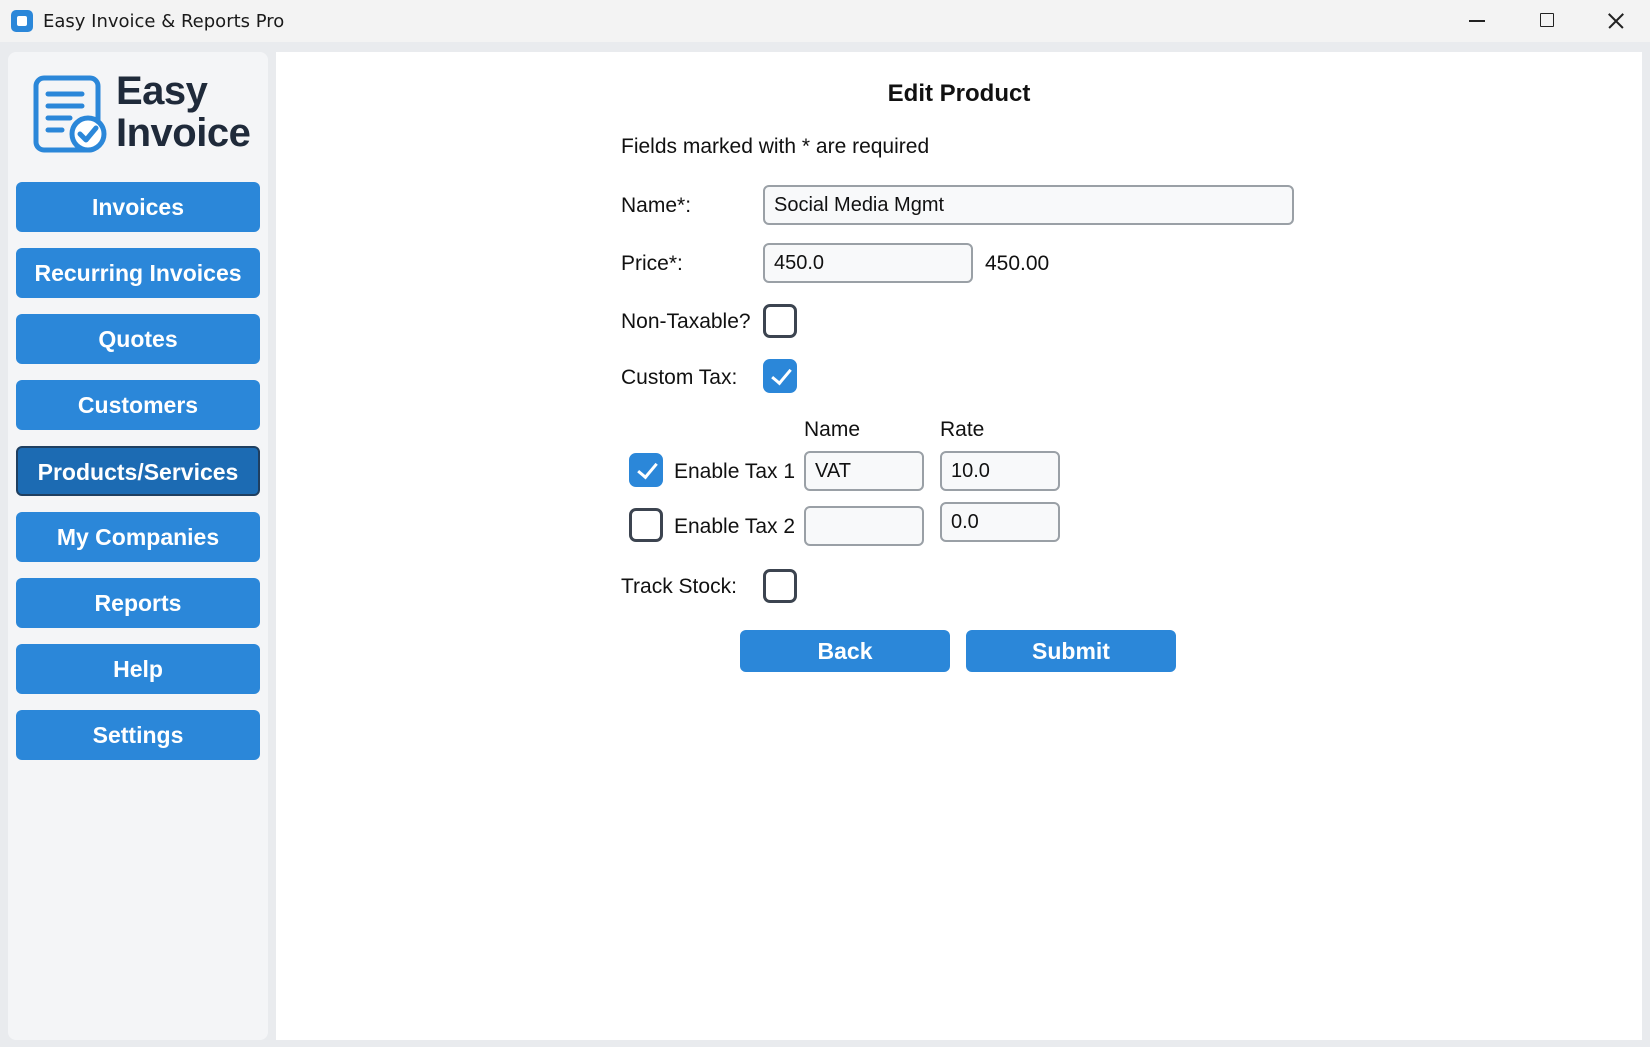 Image resolution: width=1650 pixels, height=1047 pixels. Describe the element at coordinates (138, 207) in the screenshot. I see `nav-invoices-button: Invoices` at that location.